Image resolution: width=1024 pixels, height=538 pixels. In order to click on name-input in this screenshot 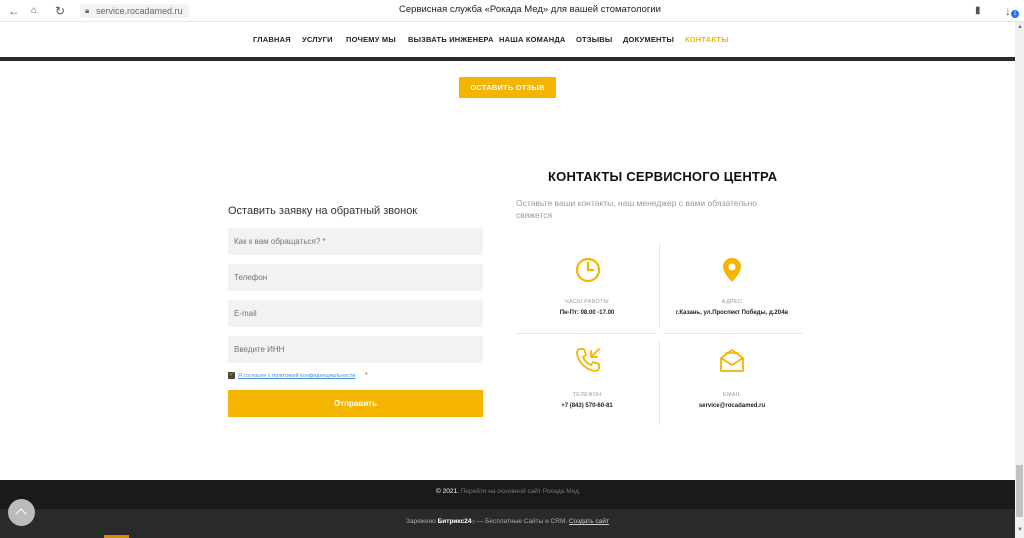, I will do `click(355, 241)`.